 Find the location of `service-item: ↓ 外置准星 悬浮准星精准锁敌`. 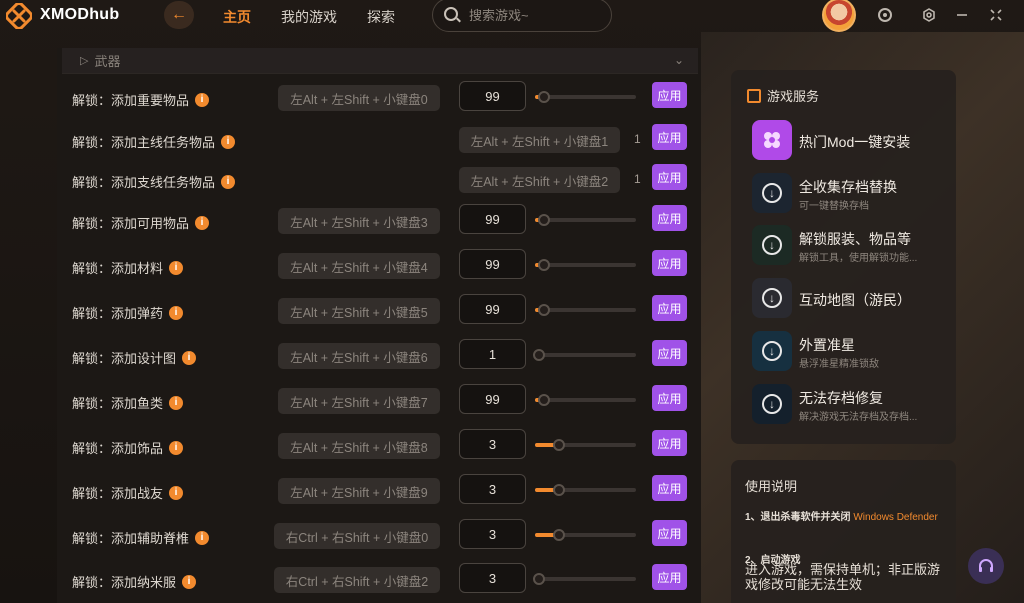

service-item: ↓ 外置准星 悬浮准星精准锁敌 is located at coordinates (852, 351).